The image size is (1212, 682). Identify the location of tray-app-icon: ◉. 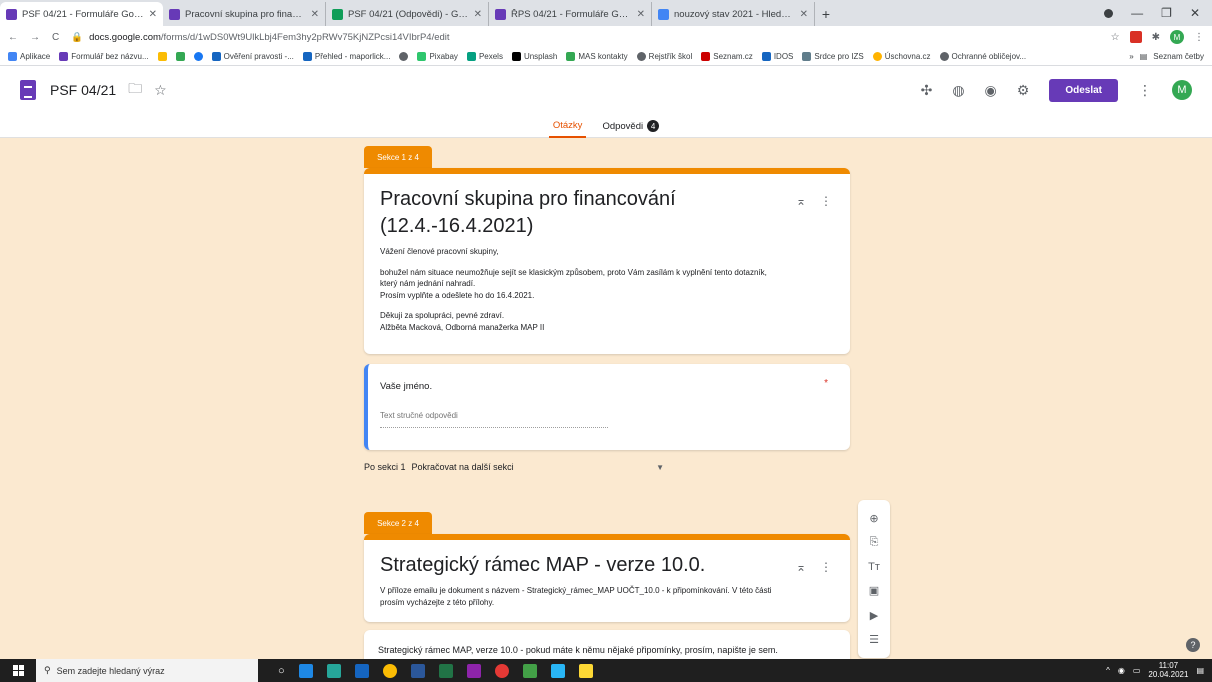
(1121, 670).